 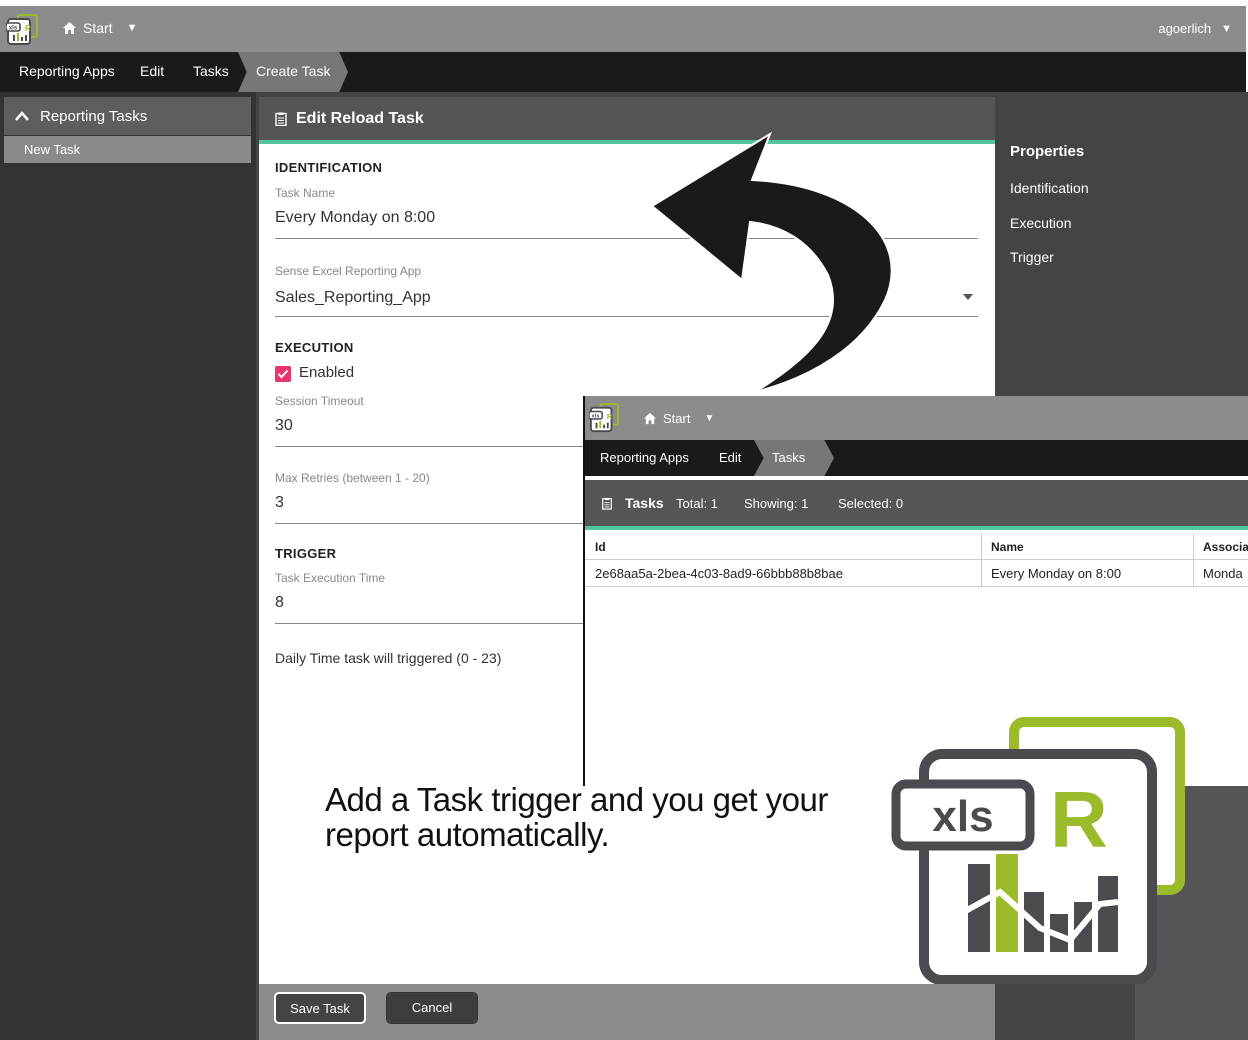 I want to click on overlay-breadcrumb: Reporting Apps Edit Tasks, so click(x=916, y=458).